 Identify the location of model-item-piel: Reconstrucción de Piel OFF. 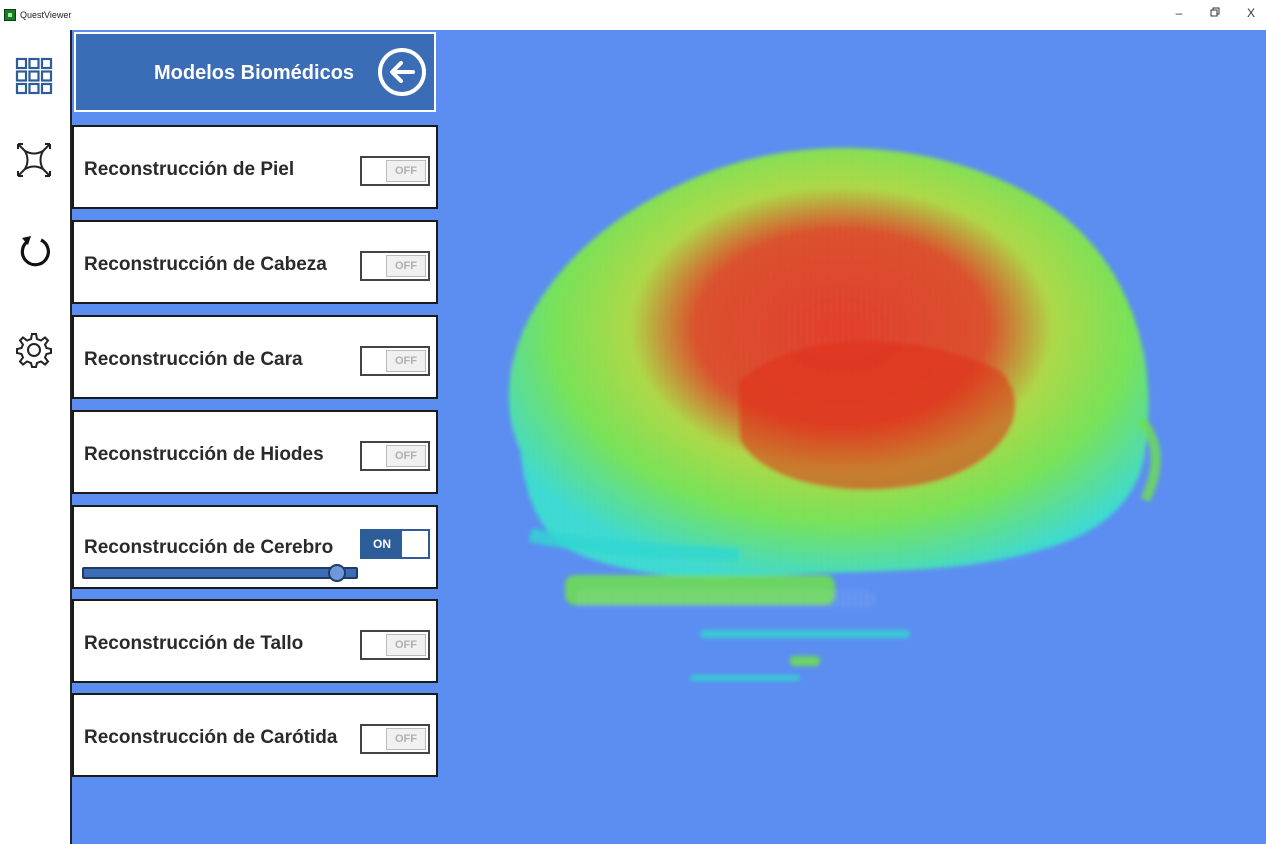
(255, 167).